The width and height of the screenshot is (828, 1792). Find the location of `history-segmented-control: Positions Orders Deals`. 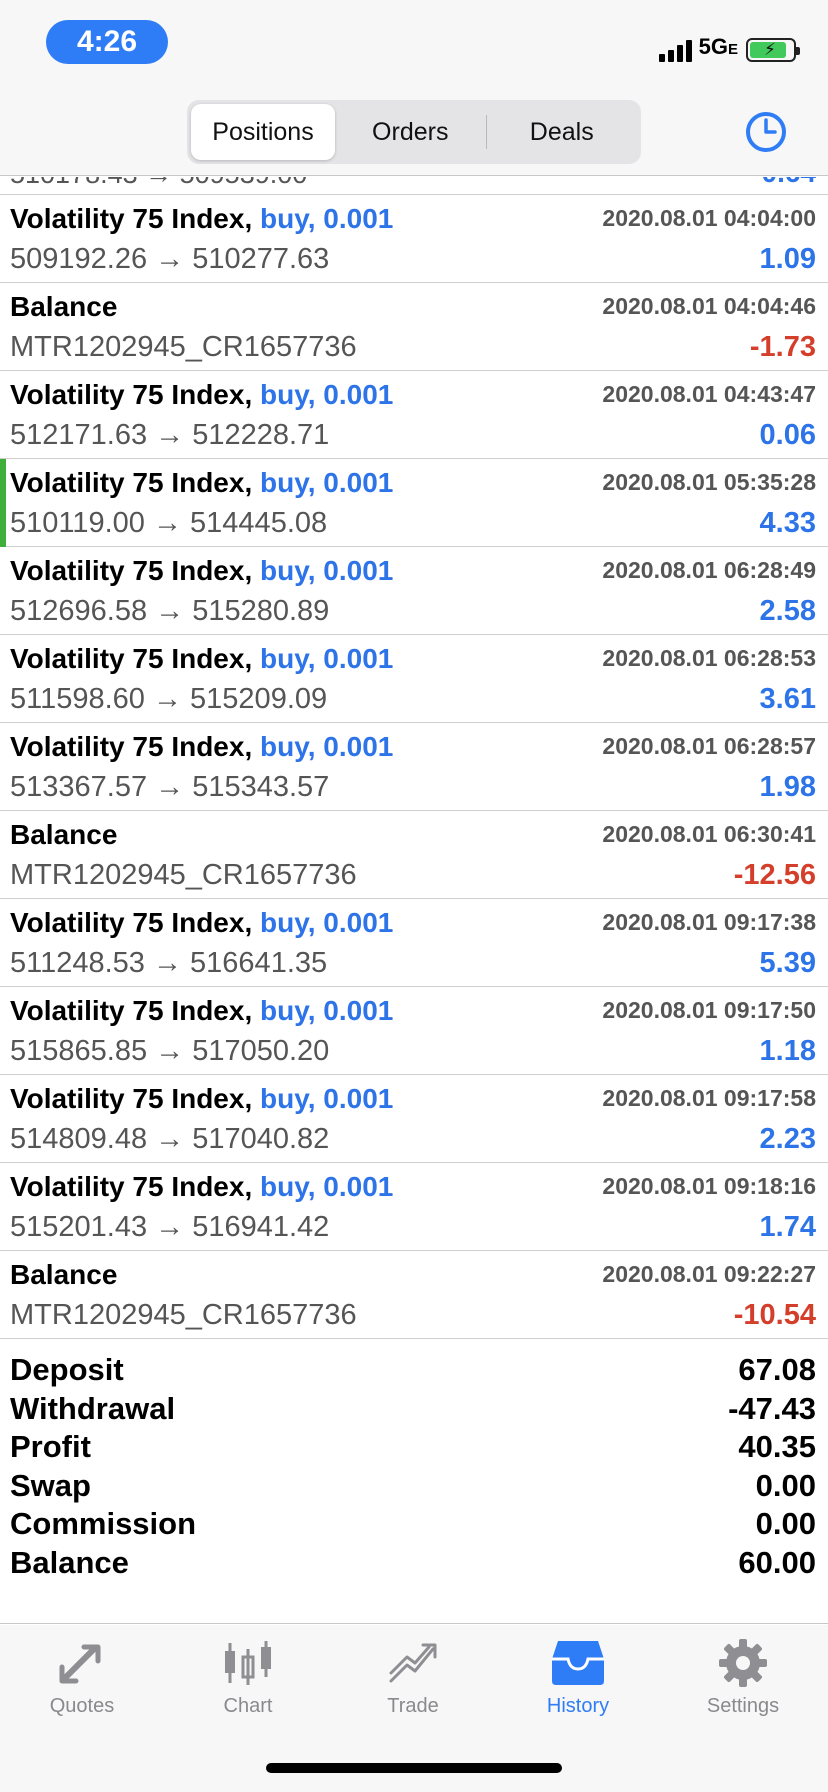

history-segmented-control: Positions Orders Deals is located at coordinates (414, 132).